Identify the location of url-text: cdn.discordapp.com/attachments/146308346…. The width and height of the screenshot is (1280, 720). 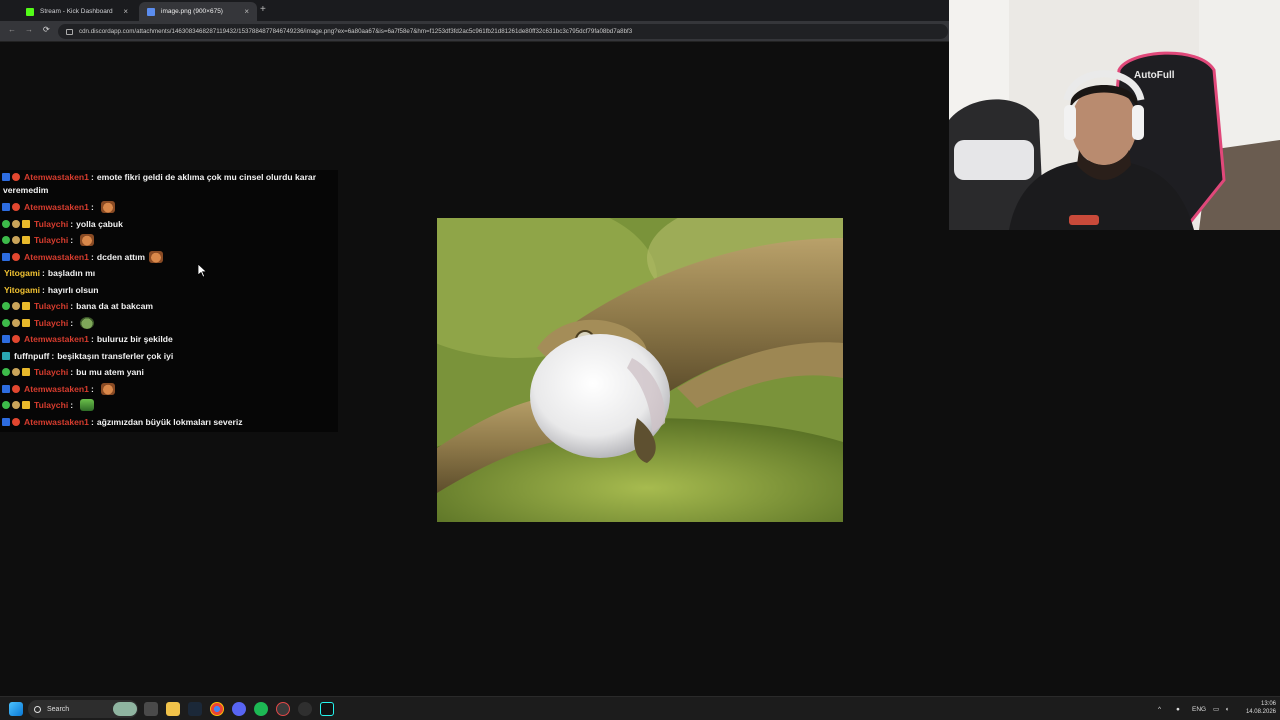
(356, 31).